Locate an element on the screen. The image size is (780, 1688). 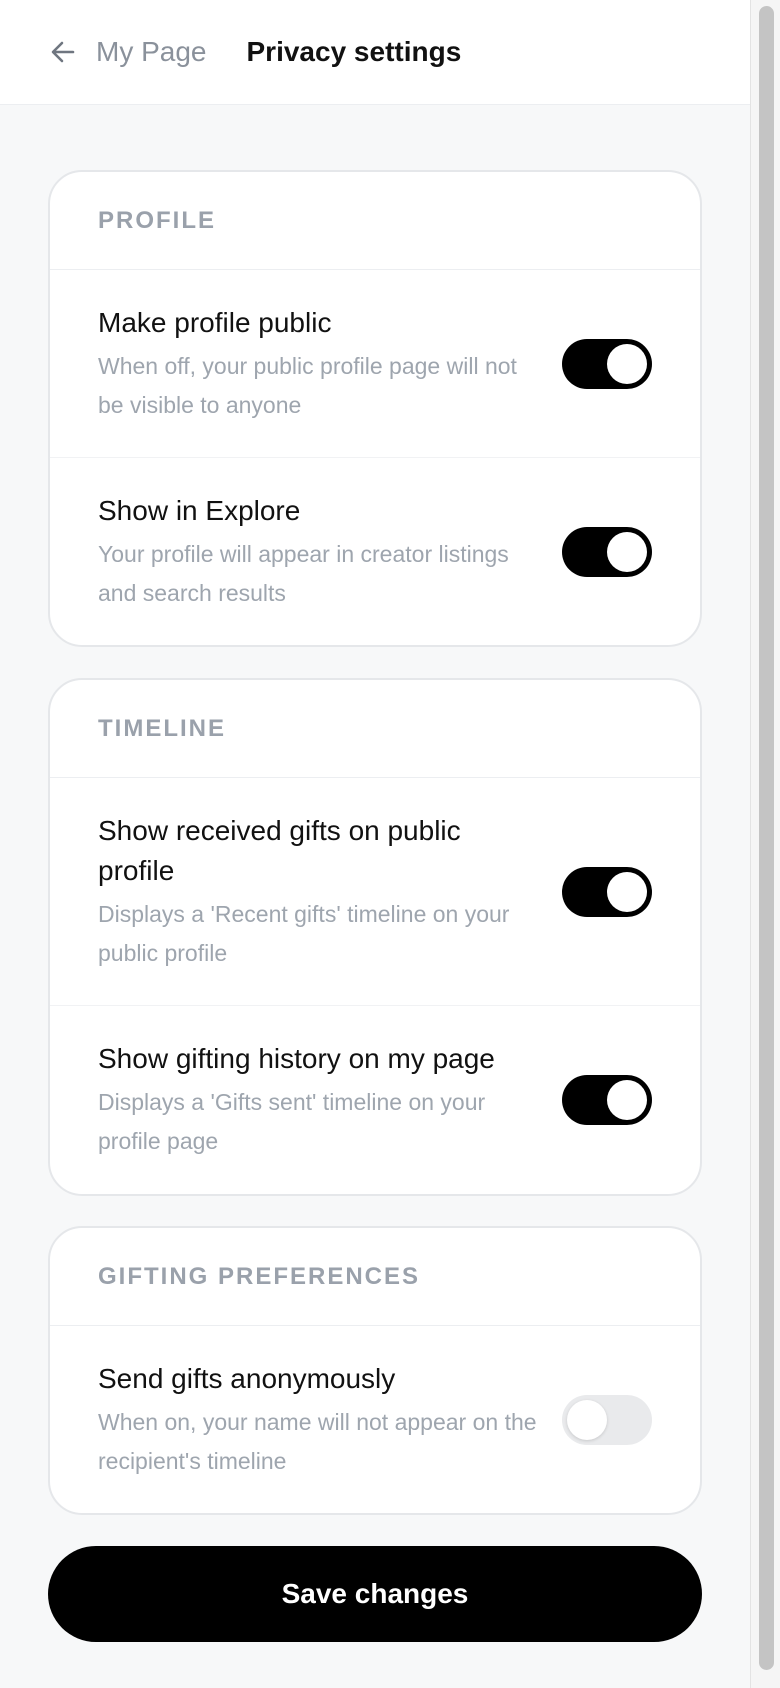
scrollbar is located at coordinates (765, 844).